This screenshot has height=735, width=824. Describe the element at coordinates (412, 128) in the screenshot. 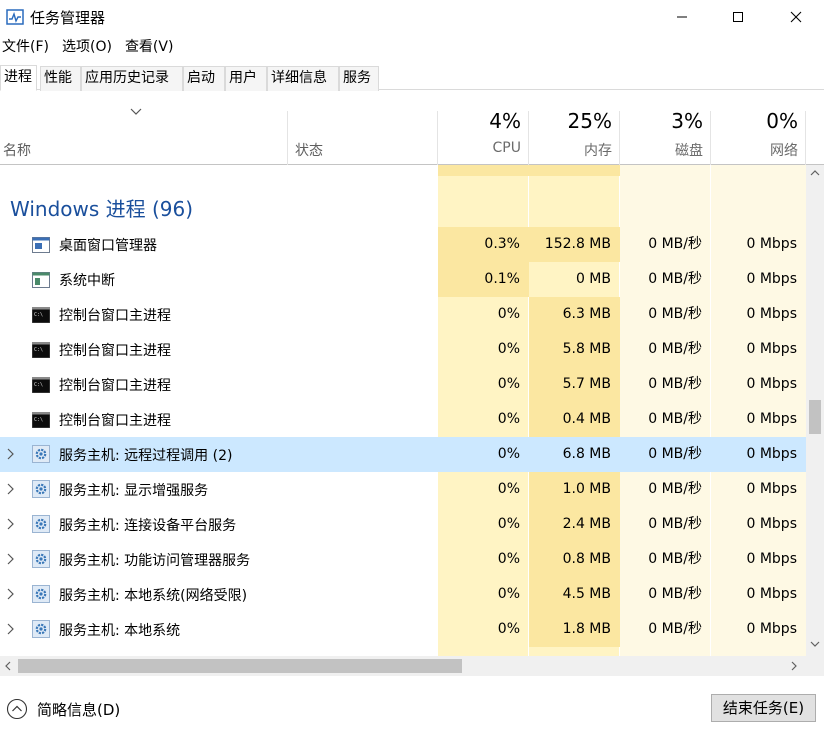

I see `column-header: 名称 状态 4% CPU 25% 内存 3% 磁盘 0% 网络` at that location.